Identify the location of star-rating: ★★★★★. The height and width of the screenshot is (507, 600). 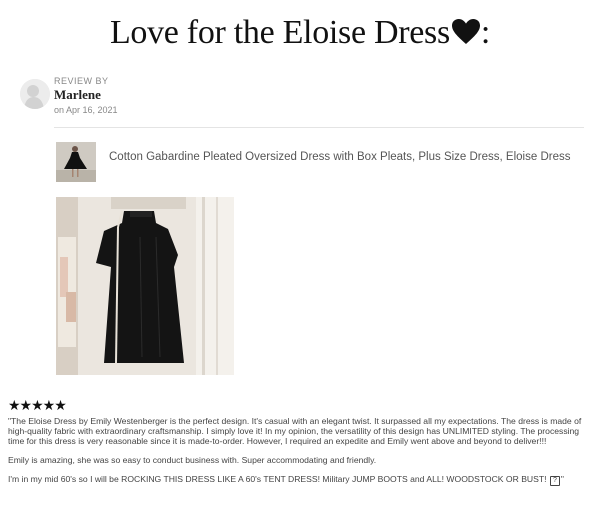
(37, 405).